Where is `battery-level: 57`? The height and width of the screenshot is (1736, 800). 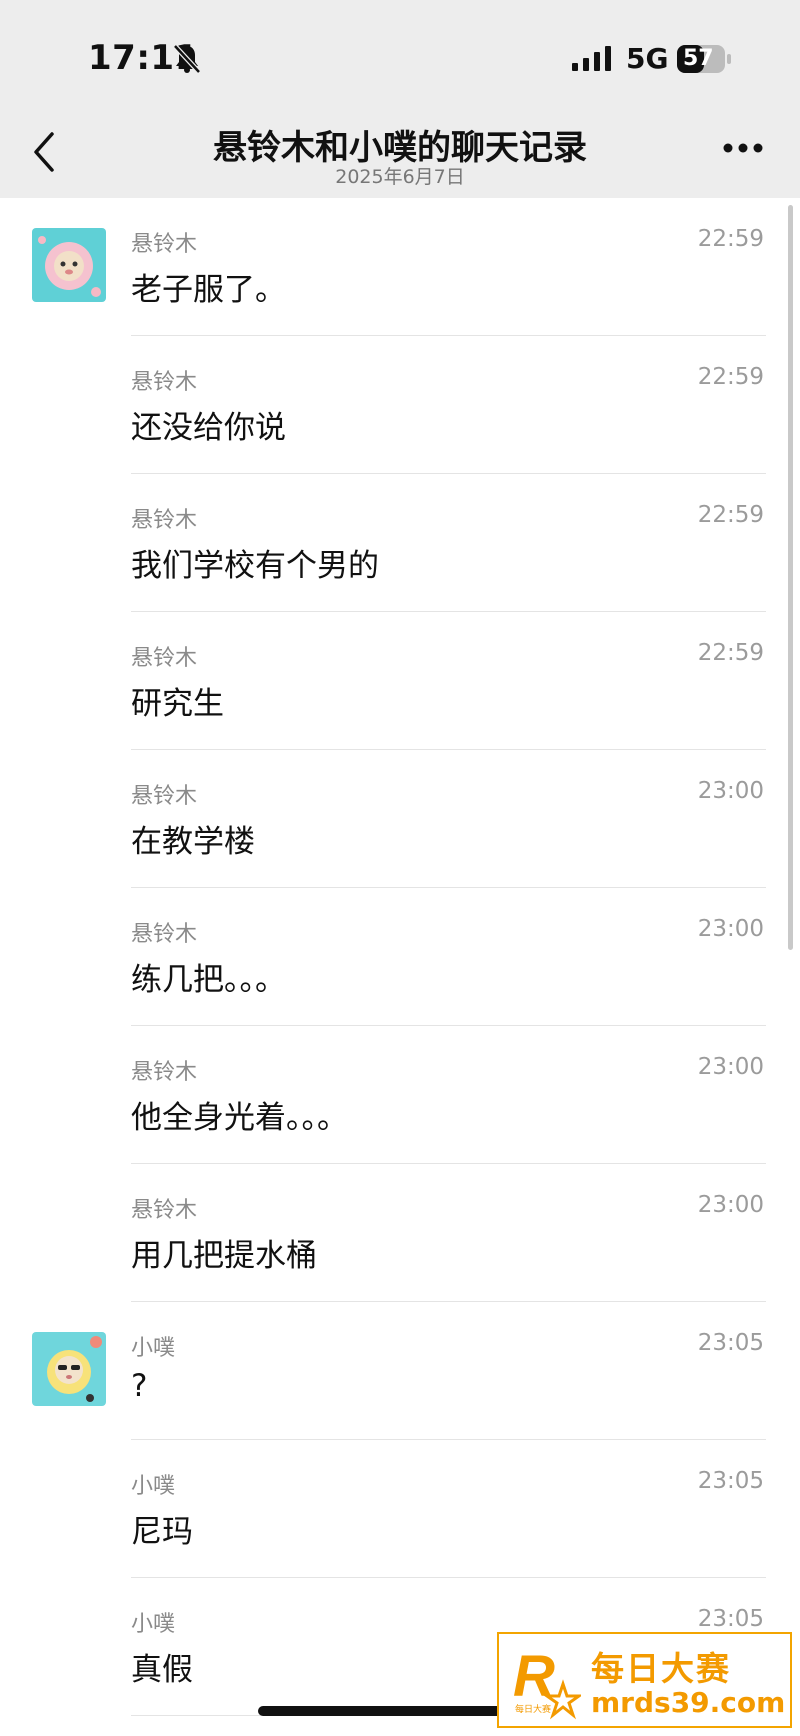 battery-level: 57 is located at coordinates (698, 58).